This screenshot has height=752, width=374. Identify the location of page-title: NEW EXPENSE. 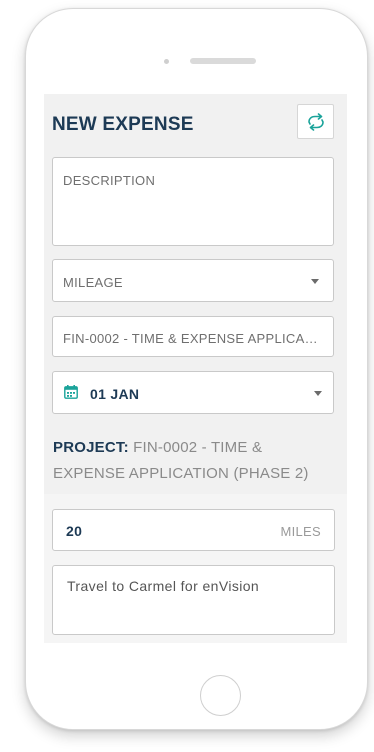
(123, 124).